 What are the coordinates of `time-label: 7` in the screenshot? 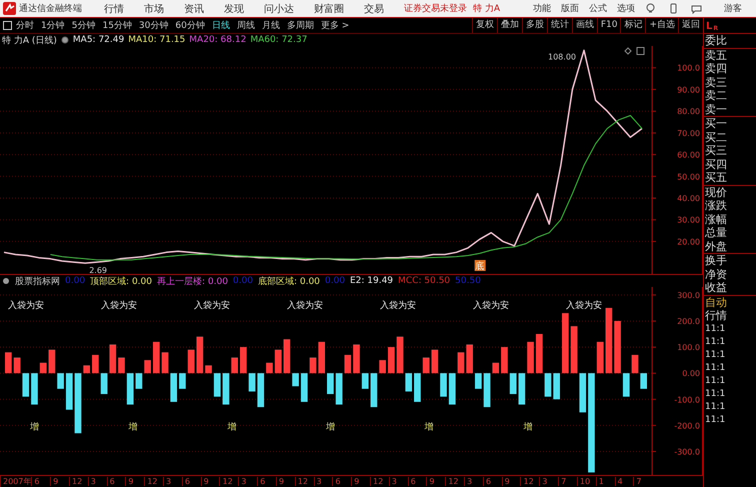 It's located at (567, 481).